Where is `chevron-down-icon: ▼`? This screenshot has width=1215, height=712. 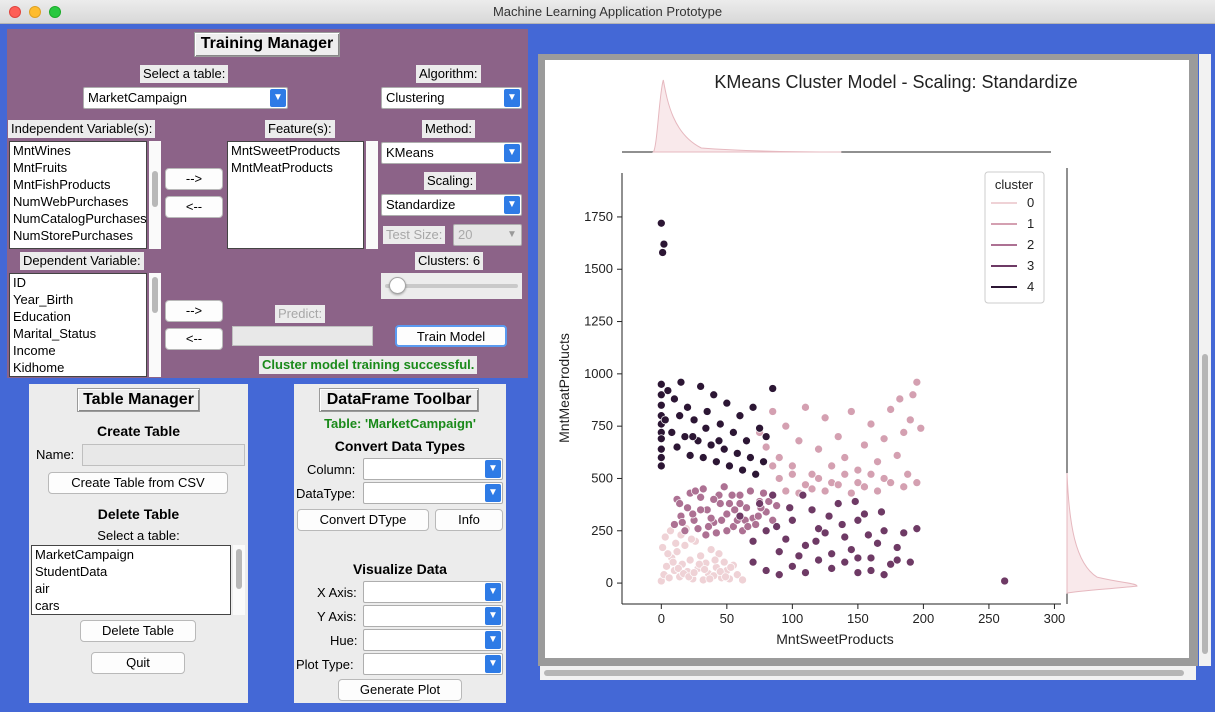 chevron-down-icon: ▼ is located at coordinates (493, 493).